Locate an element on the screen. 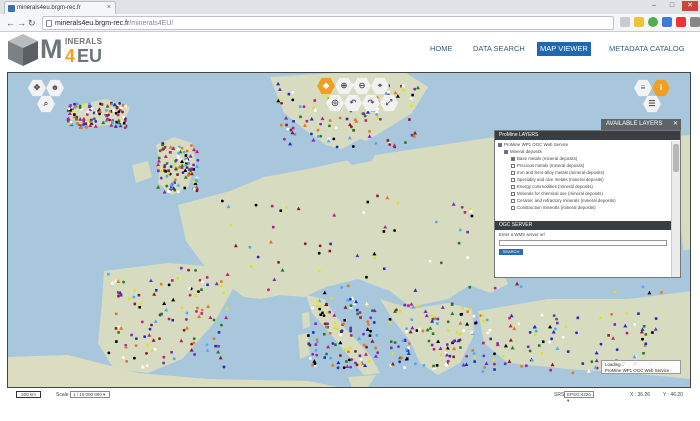 This screenshot has width=700, height=421. browser-tab: minerals4eu.brgm-rec.fr × is located at coordinates (60, 7).